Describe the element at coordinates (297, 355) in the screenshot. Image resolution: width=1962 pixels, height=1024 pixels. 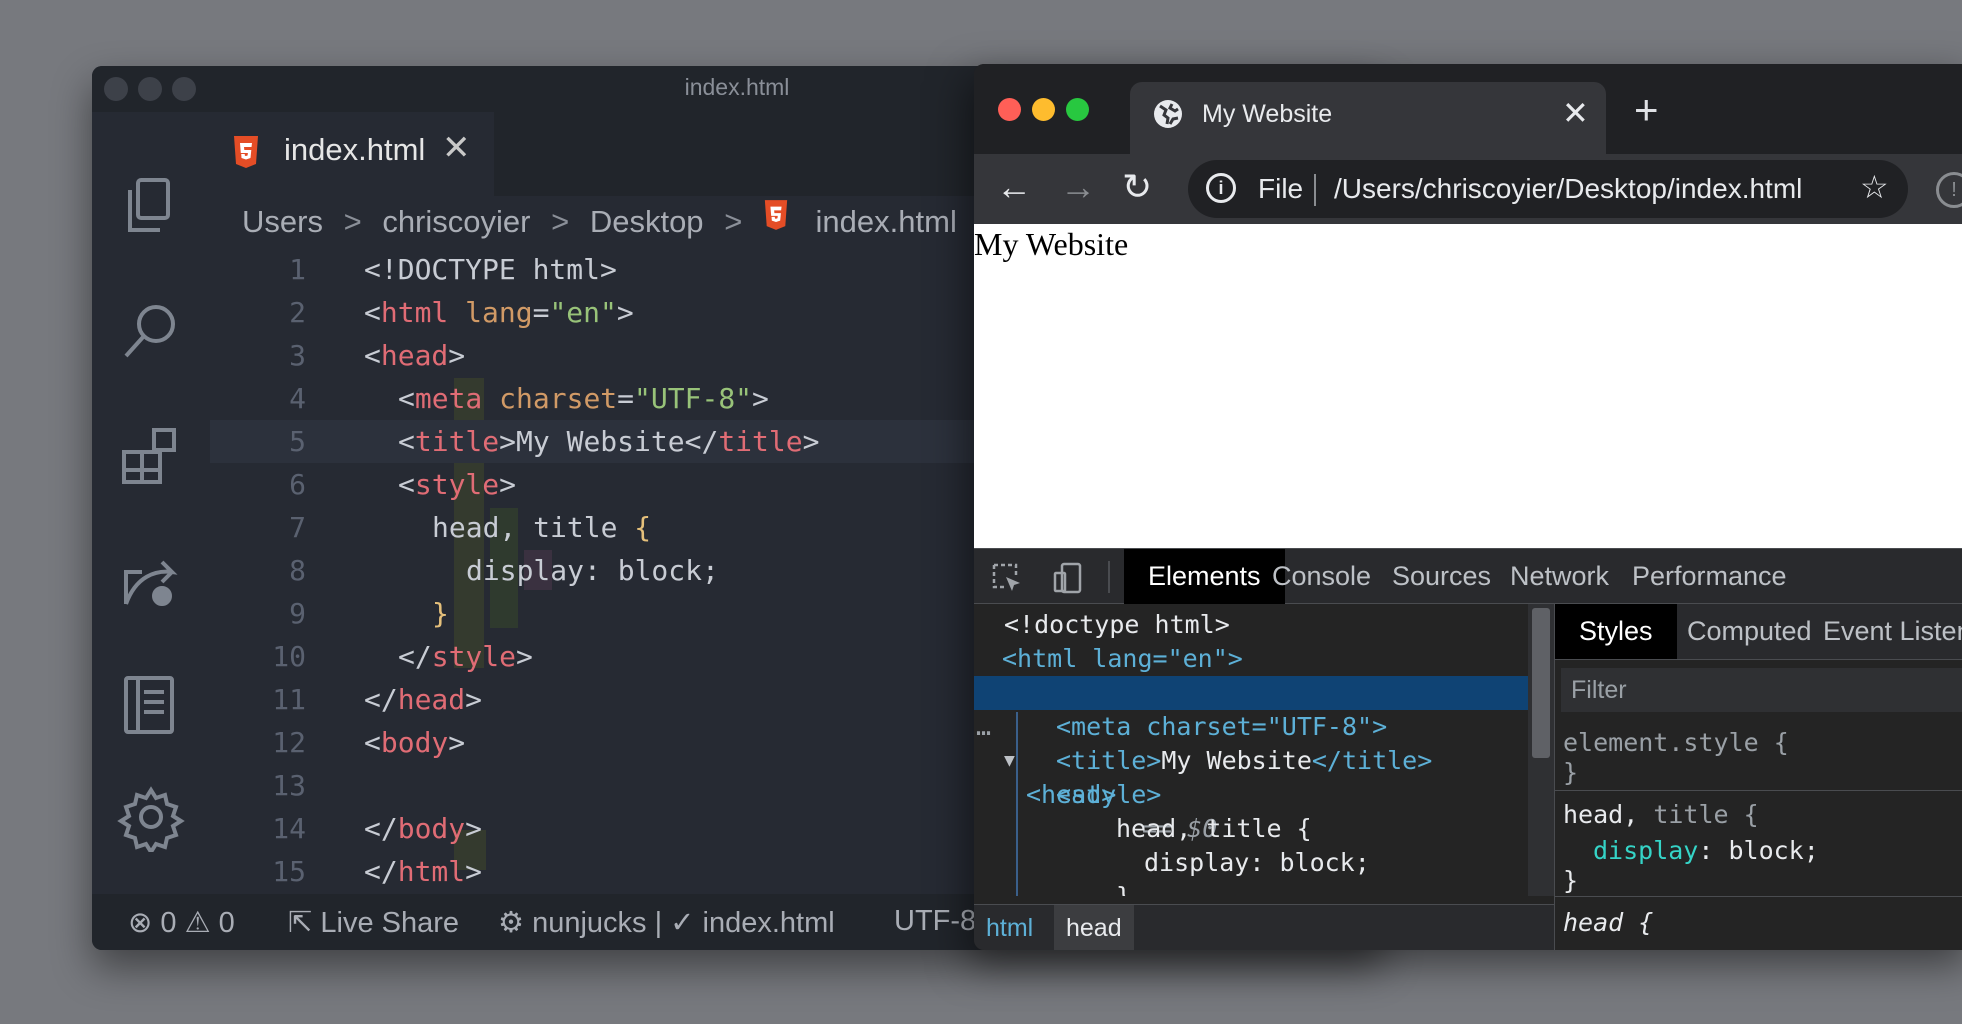
I see `line-number: 3` at that location.